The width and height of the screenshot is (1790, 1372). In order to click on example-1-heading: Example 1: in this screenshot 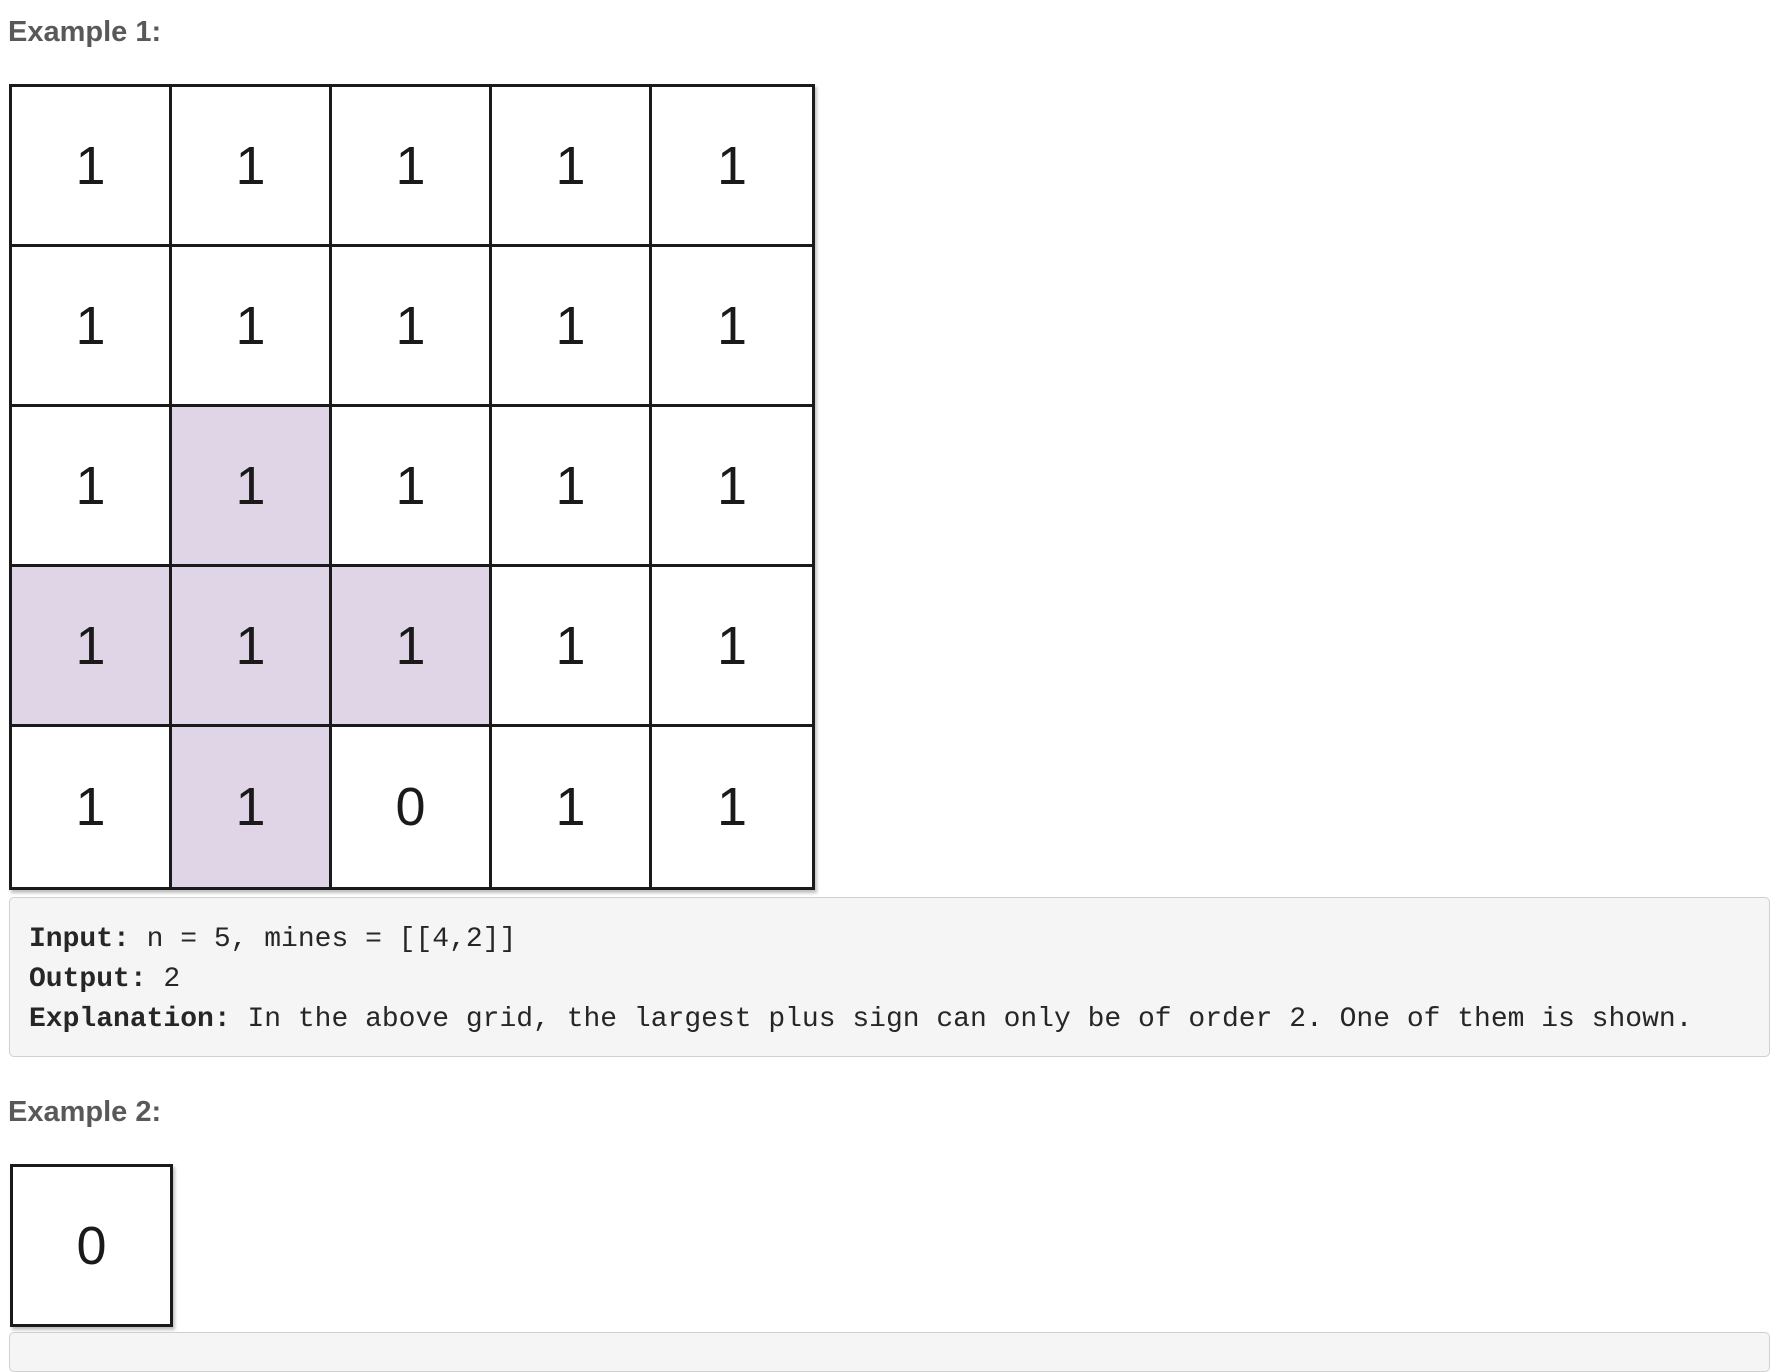, I will do `click(85, 32)`.